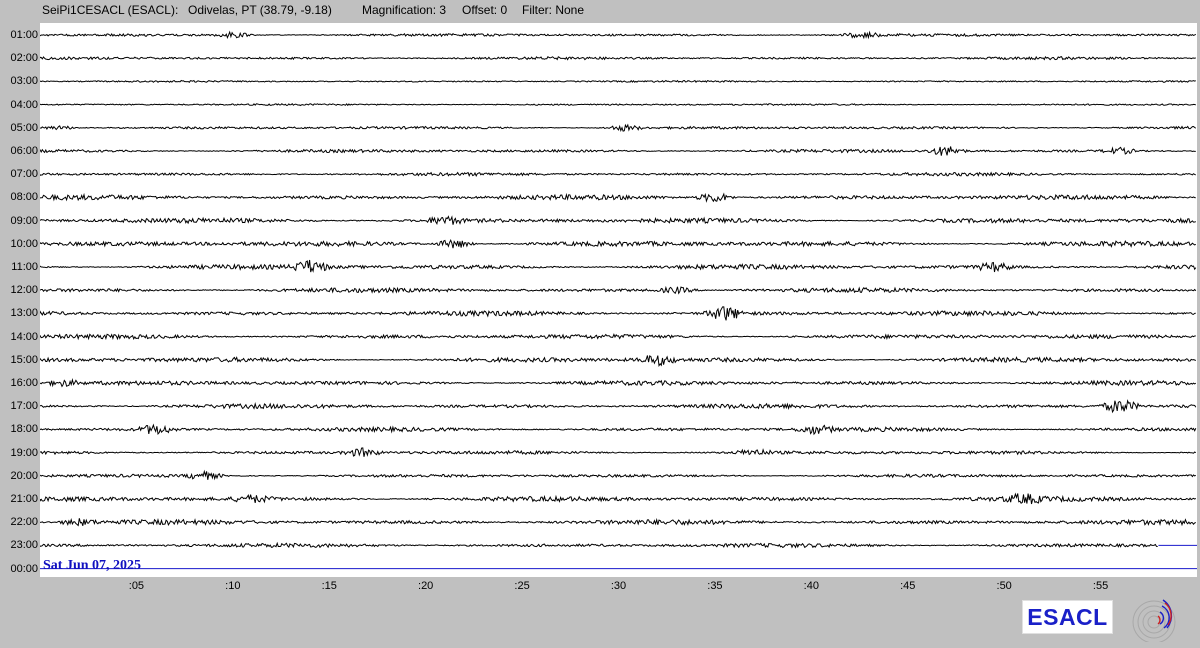 The width and height of the screenshot is (1200, 648). Describe the element at coordinates (24, 127) in the screenshot. I see `hour-label: 05:00` at that location.